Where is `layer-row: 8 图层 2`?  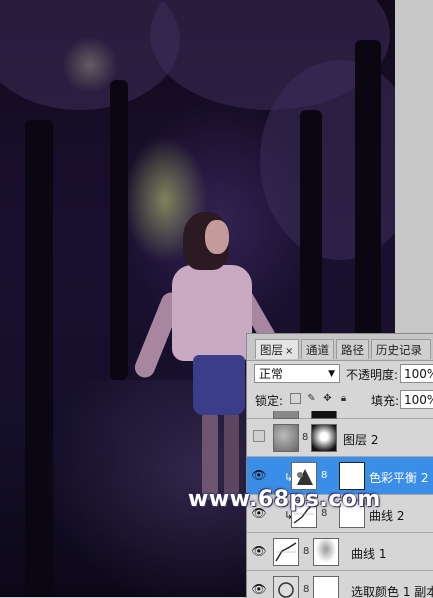
layer-row: 8 图层 2 is located at coordinates (340, 438).